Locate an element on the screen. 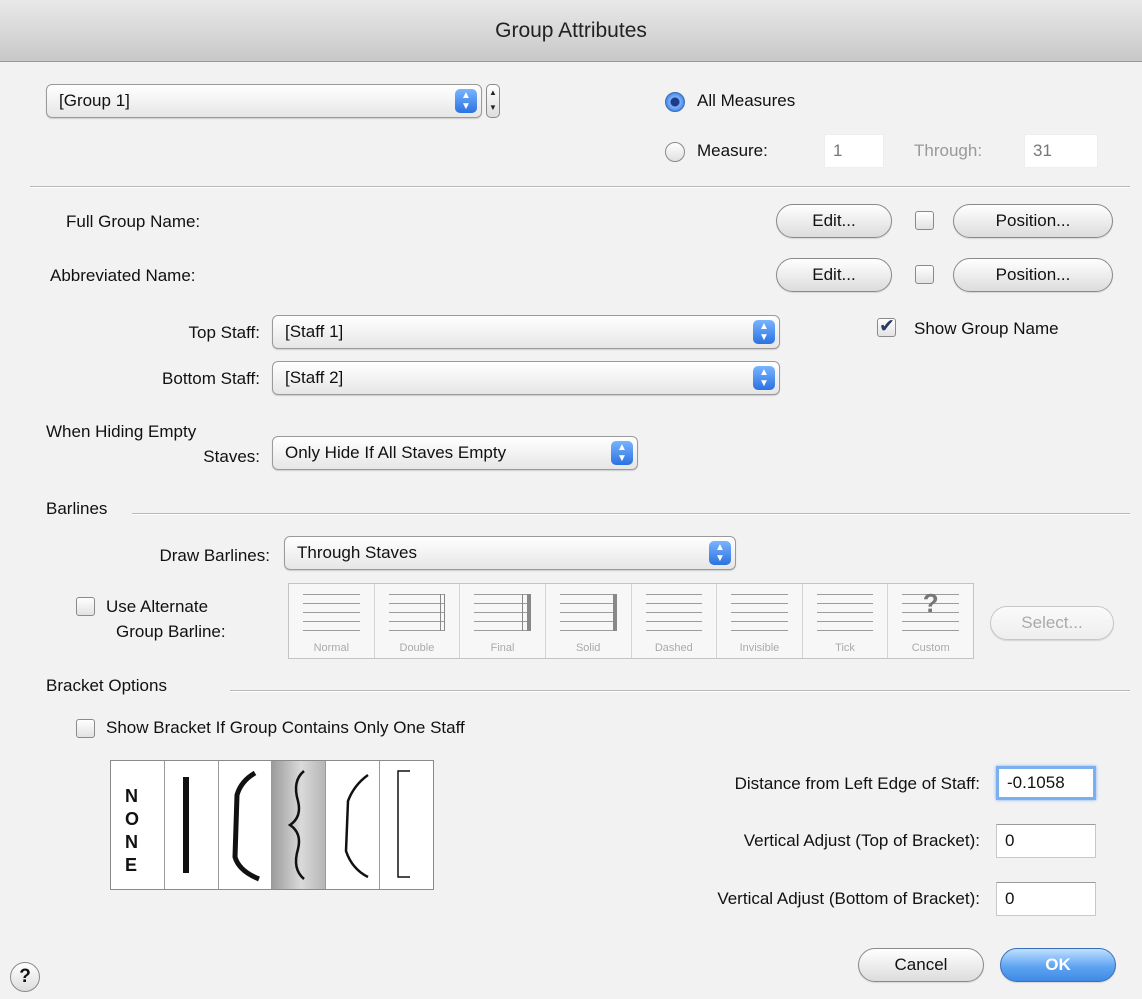 Image resolution: width=1142 pixels, height=999 pixels. ok-button: OK is located at coordinates (1058, 965).